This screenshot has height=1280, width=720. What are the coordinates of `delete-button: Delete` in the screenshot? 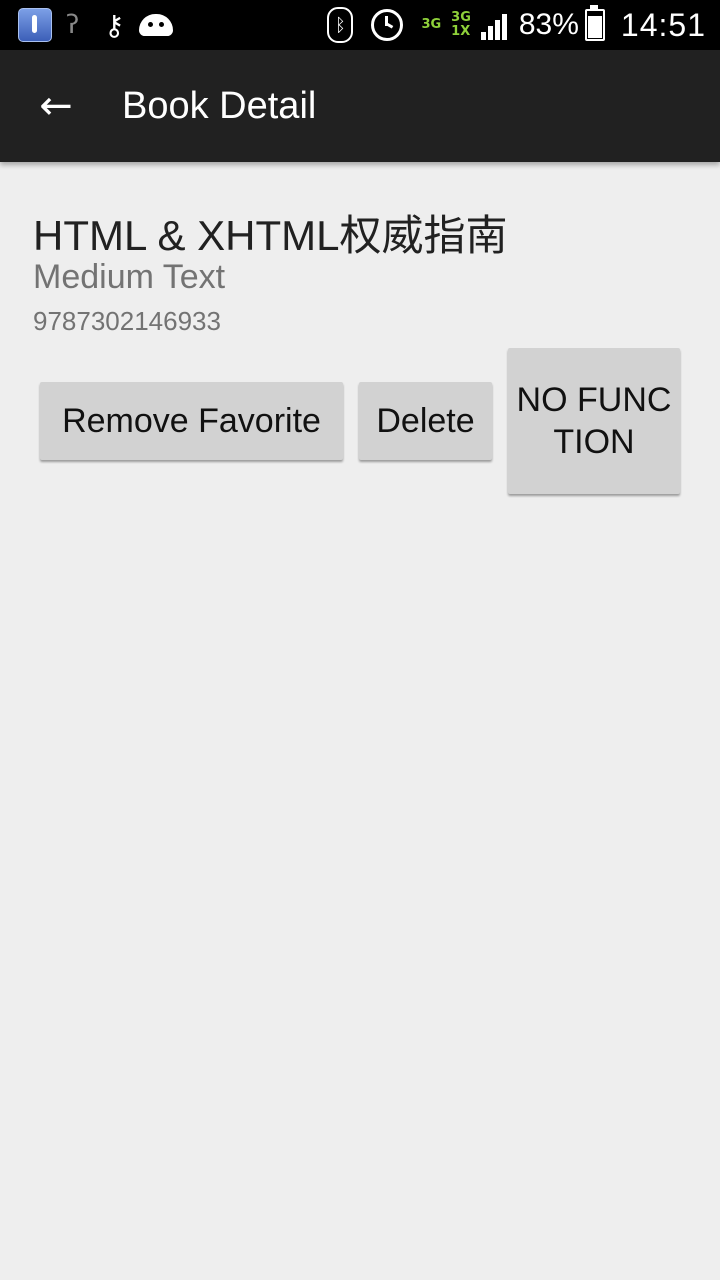 It's located at (425, 421).